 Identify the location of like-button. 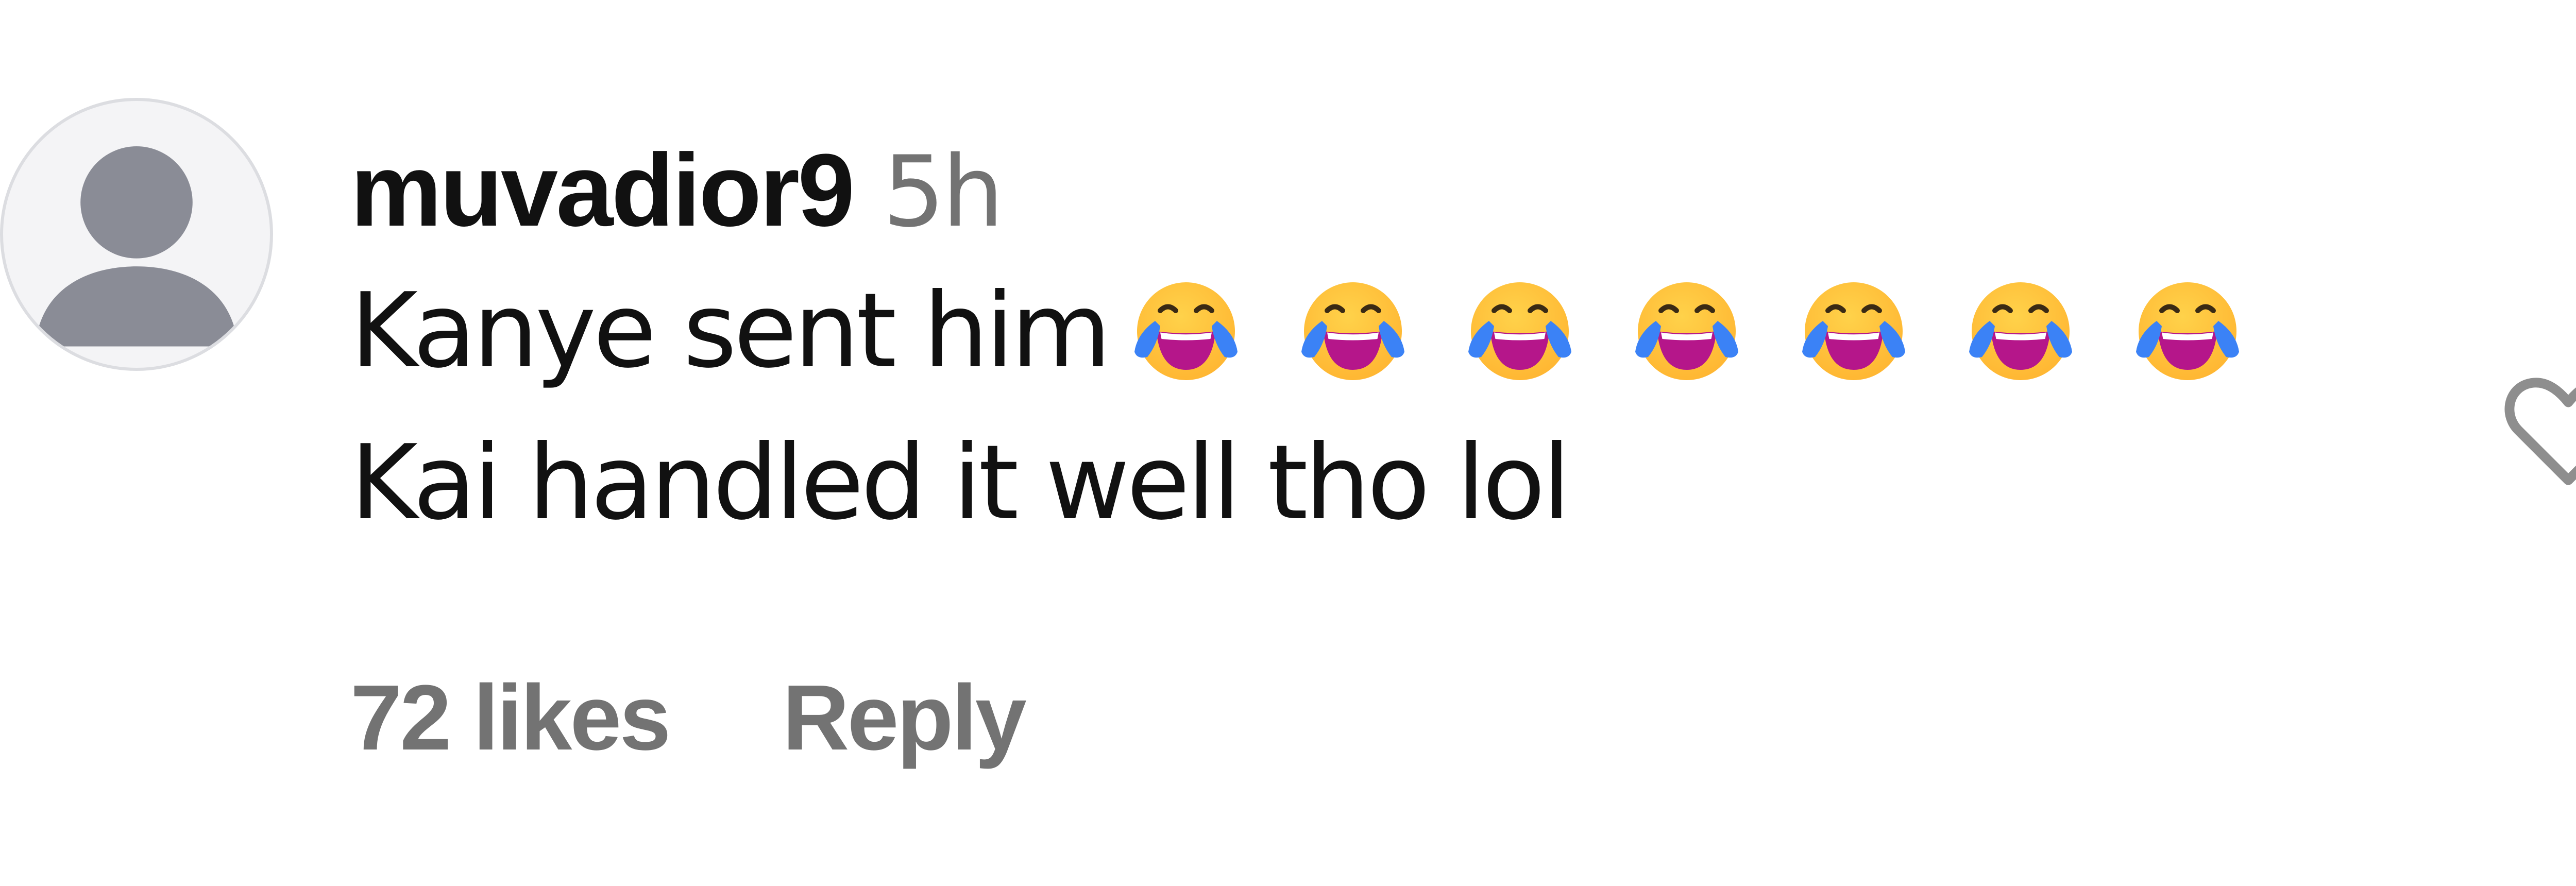
(2537, 430).